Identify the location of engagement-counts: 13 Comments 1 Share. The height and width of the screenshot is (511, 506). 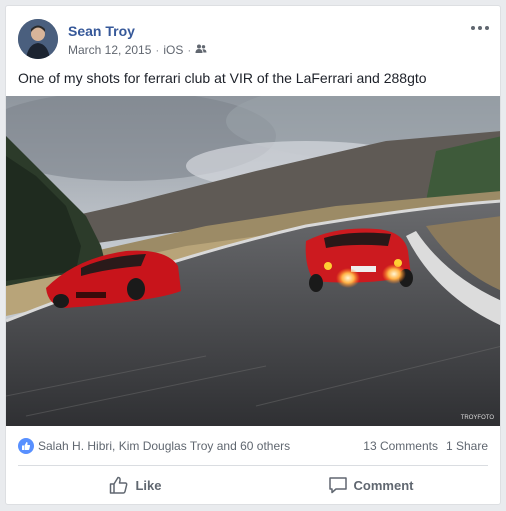
(425, 446).